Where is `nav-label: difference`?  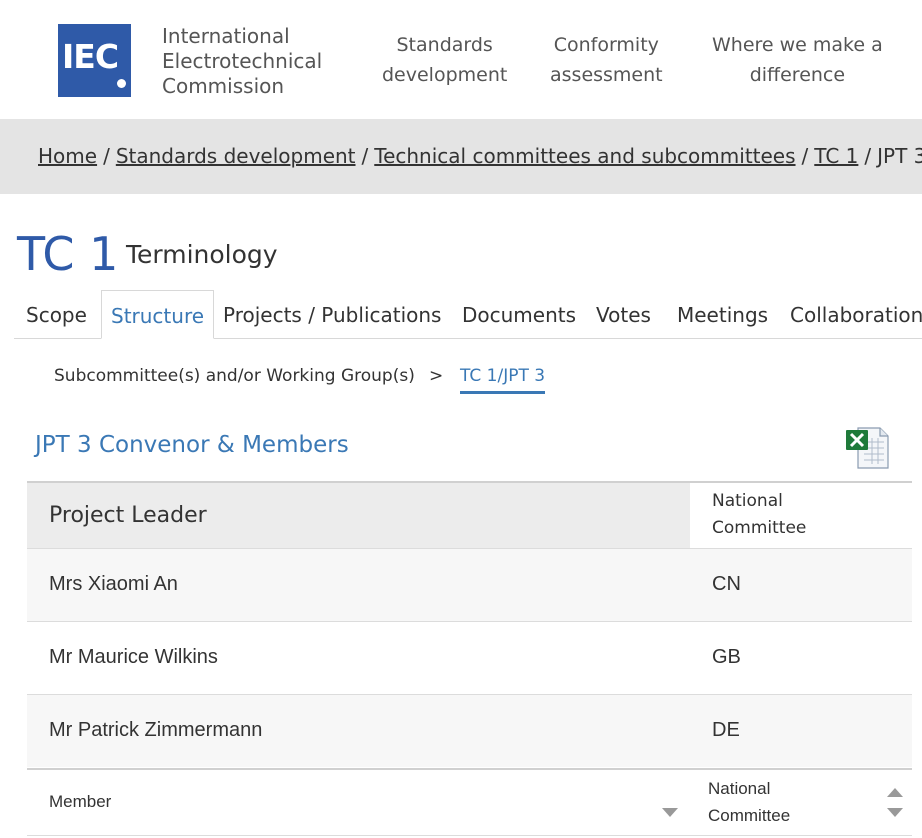 nav-label: difference is located at coordinates (797, 75).